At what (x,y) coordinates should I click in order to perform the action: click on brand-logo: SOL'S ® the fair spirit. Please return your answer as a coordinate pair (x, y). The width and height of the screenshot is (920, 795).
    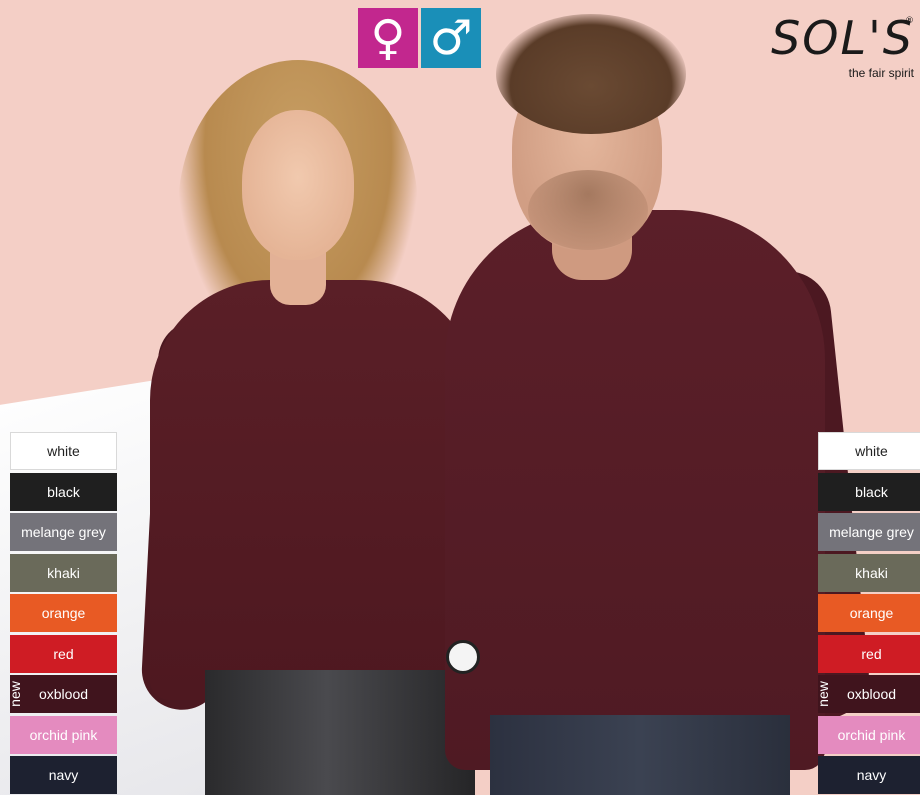
    Looking at the image, I should click on (834, 50).